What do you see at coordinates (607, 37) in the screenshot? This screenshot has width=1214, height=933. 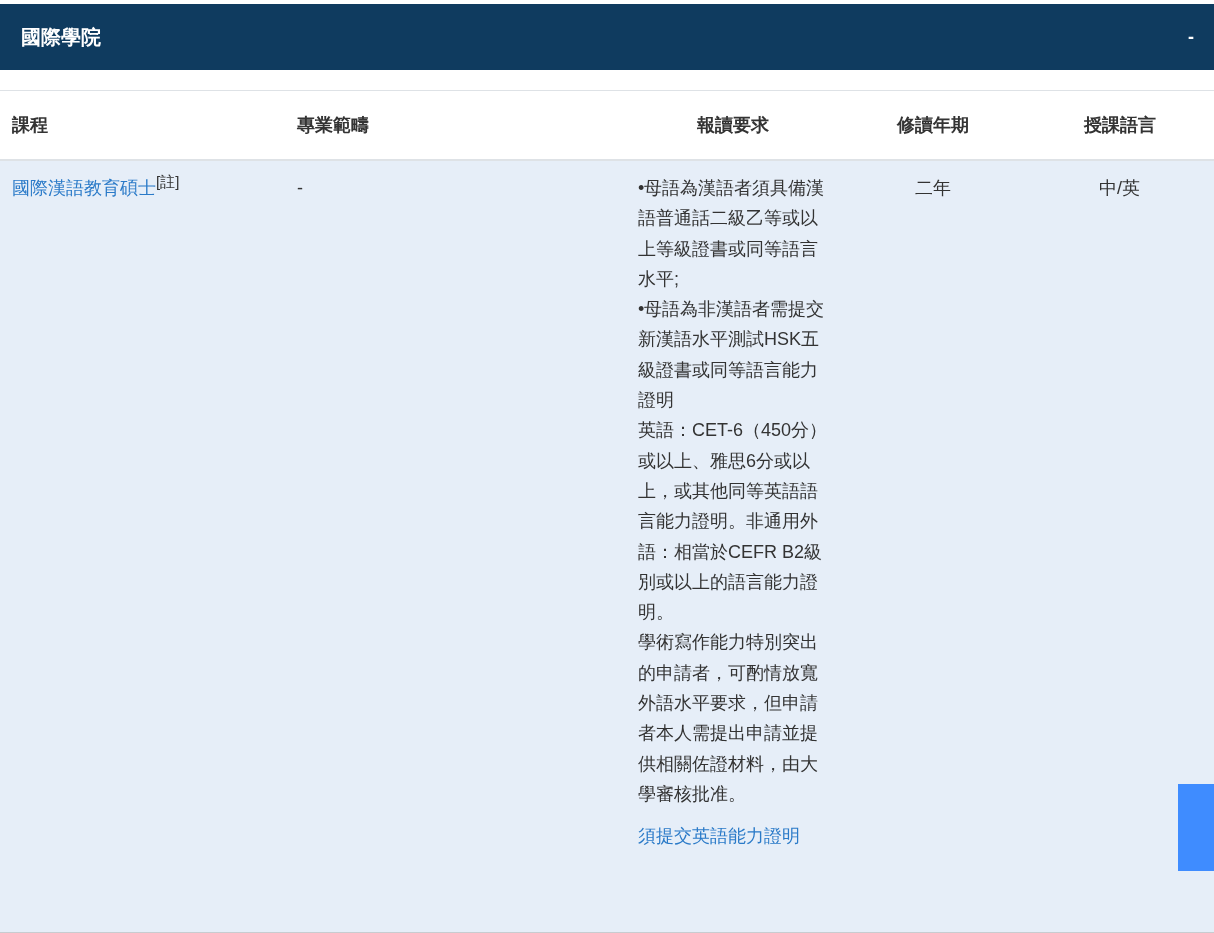 I see `section-header: 國際學院 -` at bounding box center [607, 37].